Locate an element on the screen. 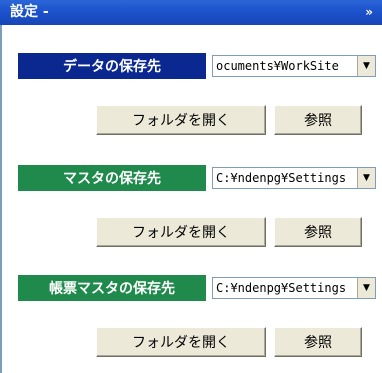 The width and height of the screenshot is (382, 373). collapse-chevron-icon: » is located at coordinates (369, 12).